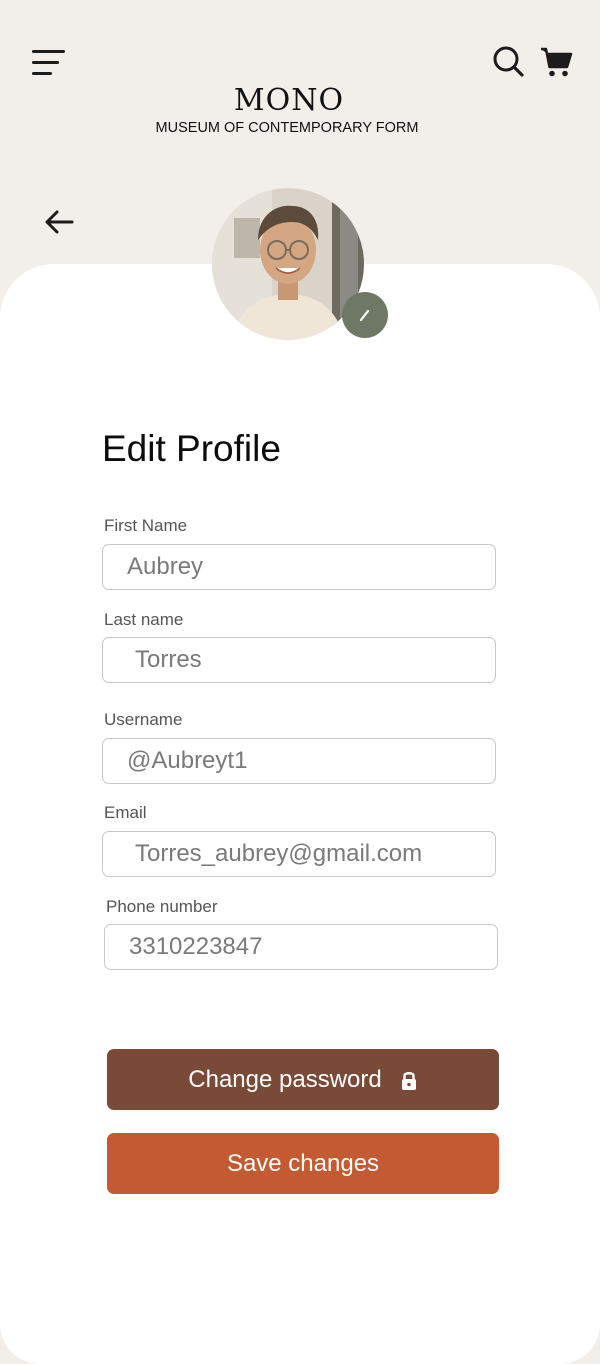  Describe the element at coordinates (289, 100) in the screenshot. I see `brand-logo: MONO` at that location.